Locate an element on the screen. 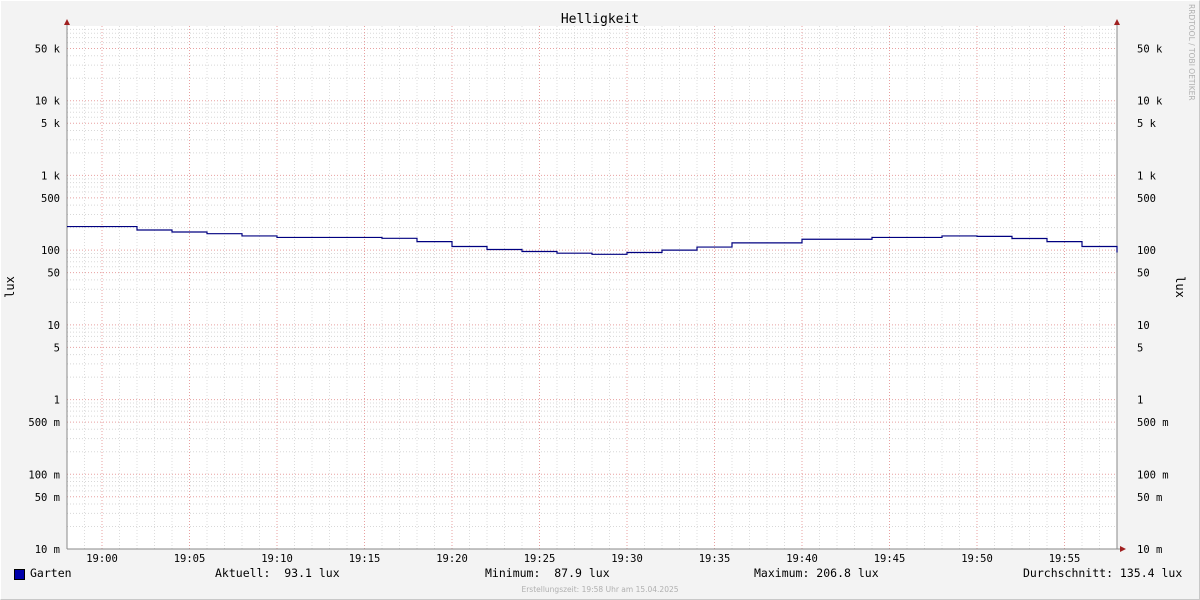 The width and height of the screenshot is (1200, 600). chart-title: Helligkeit is located at coordinates (600, 19).